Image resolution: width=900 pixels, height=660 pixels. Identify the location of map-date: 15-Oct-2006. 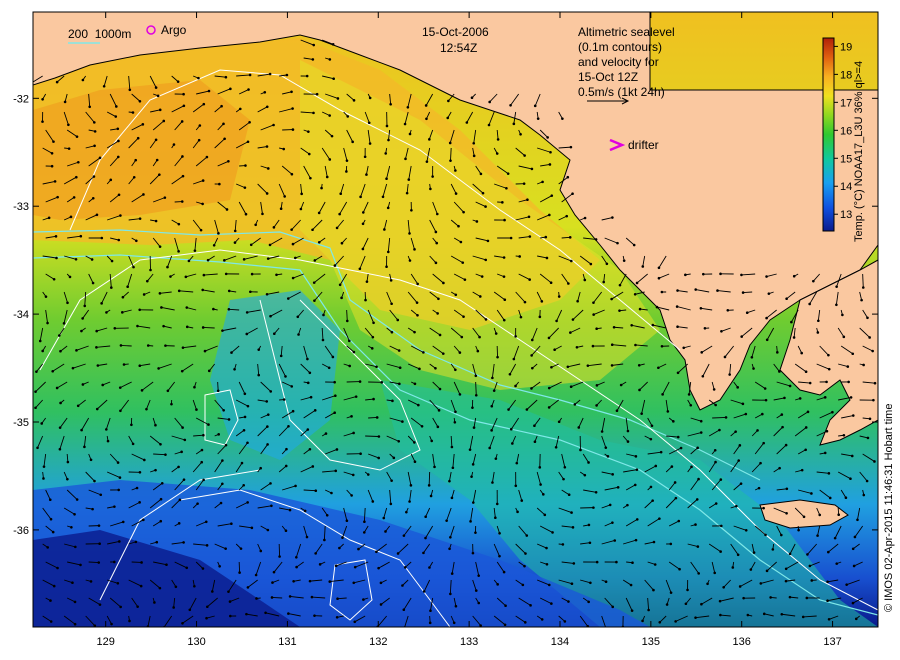
(455, 32).